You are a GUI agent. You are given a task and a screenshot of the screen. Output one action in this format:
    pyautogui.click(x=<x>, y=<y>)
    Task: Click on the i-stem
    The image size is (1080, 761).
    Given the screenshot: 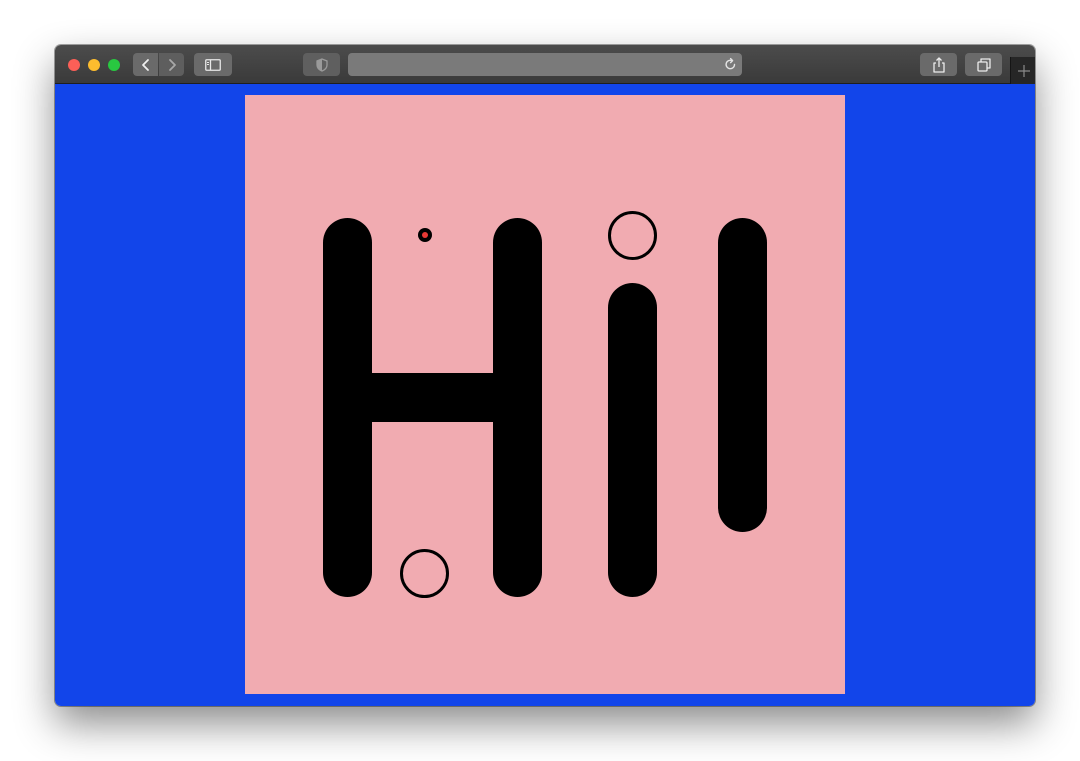 What is the action you would take?
    pyautogui.click(x=632, y=440)
    